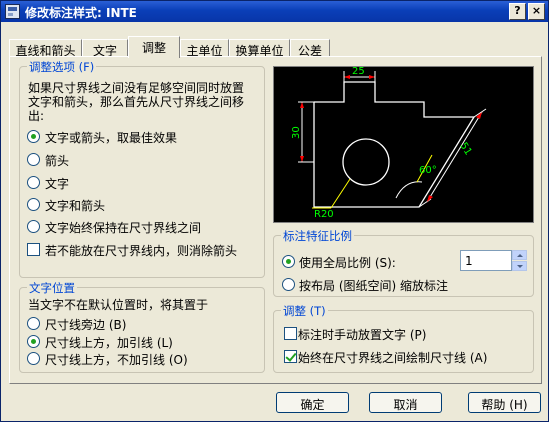 This screenshot has height=422, width=549. What do you see at coordinates (33, 358) in the screenshot?
I see `radio-over-without-leader` at bounding box center [33, 358].